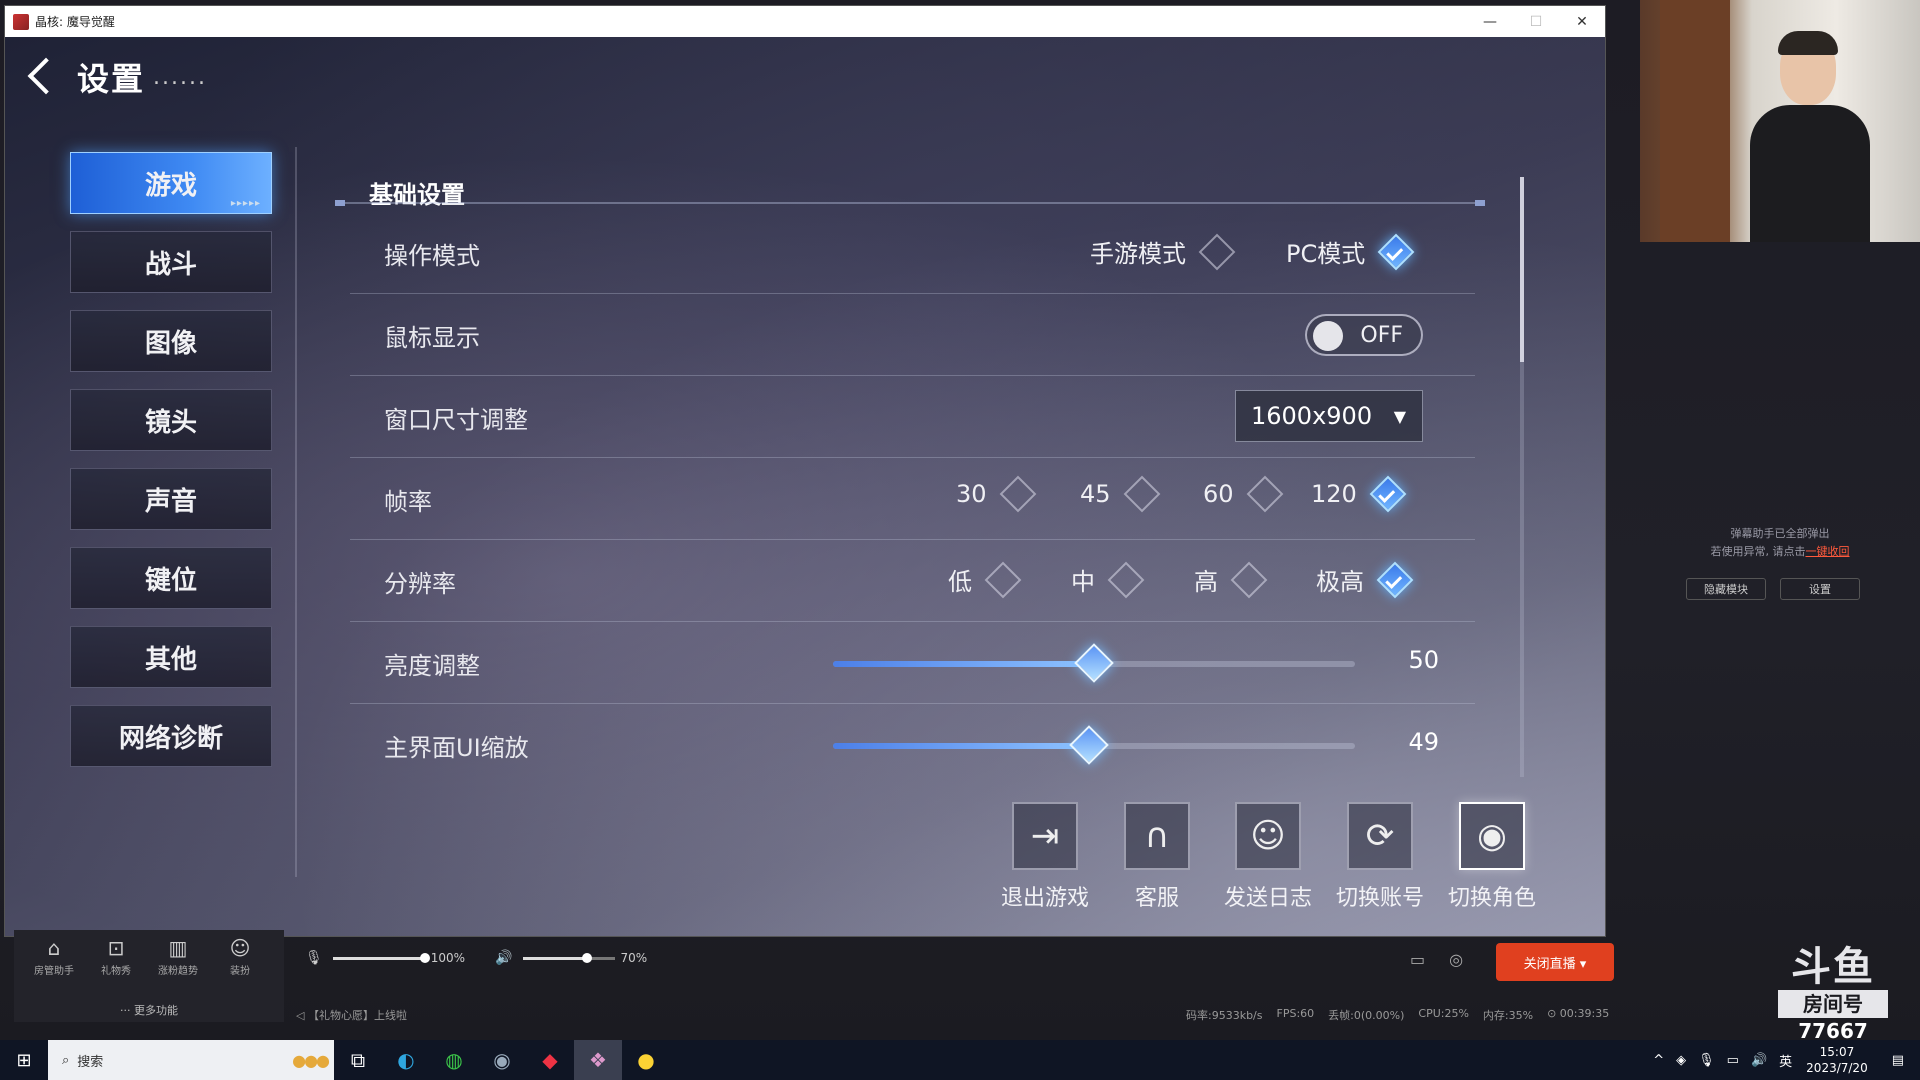  I want to click on wechat-icon: ◍, so click(454, 1060).